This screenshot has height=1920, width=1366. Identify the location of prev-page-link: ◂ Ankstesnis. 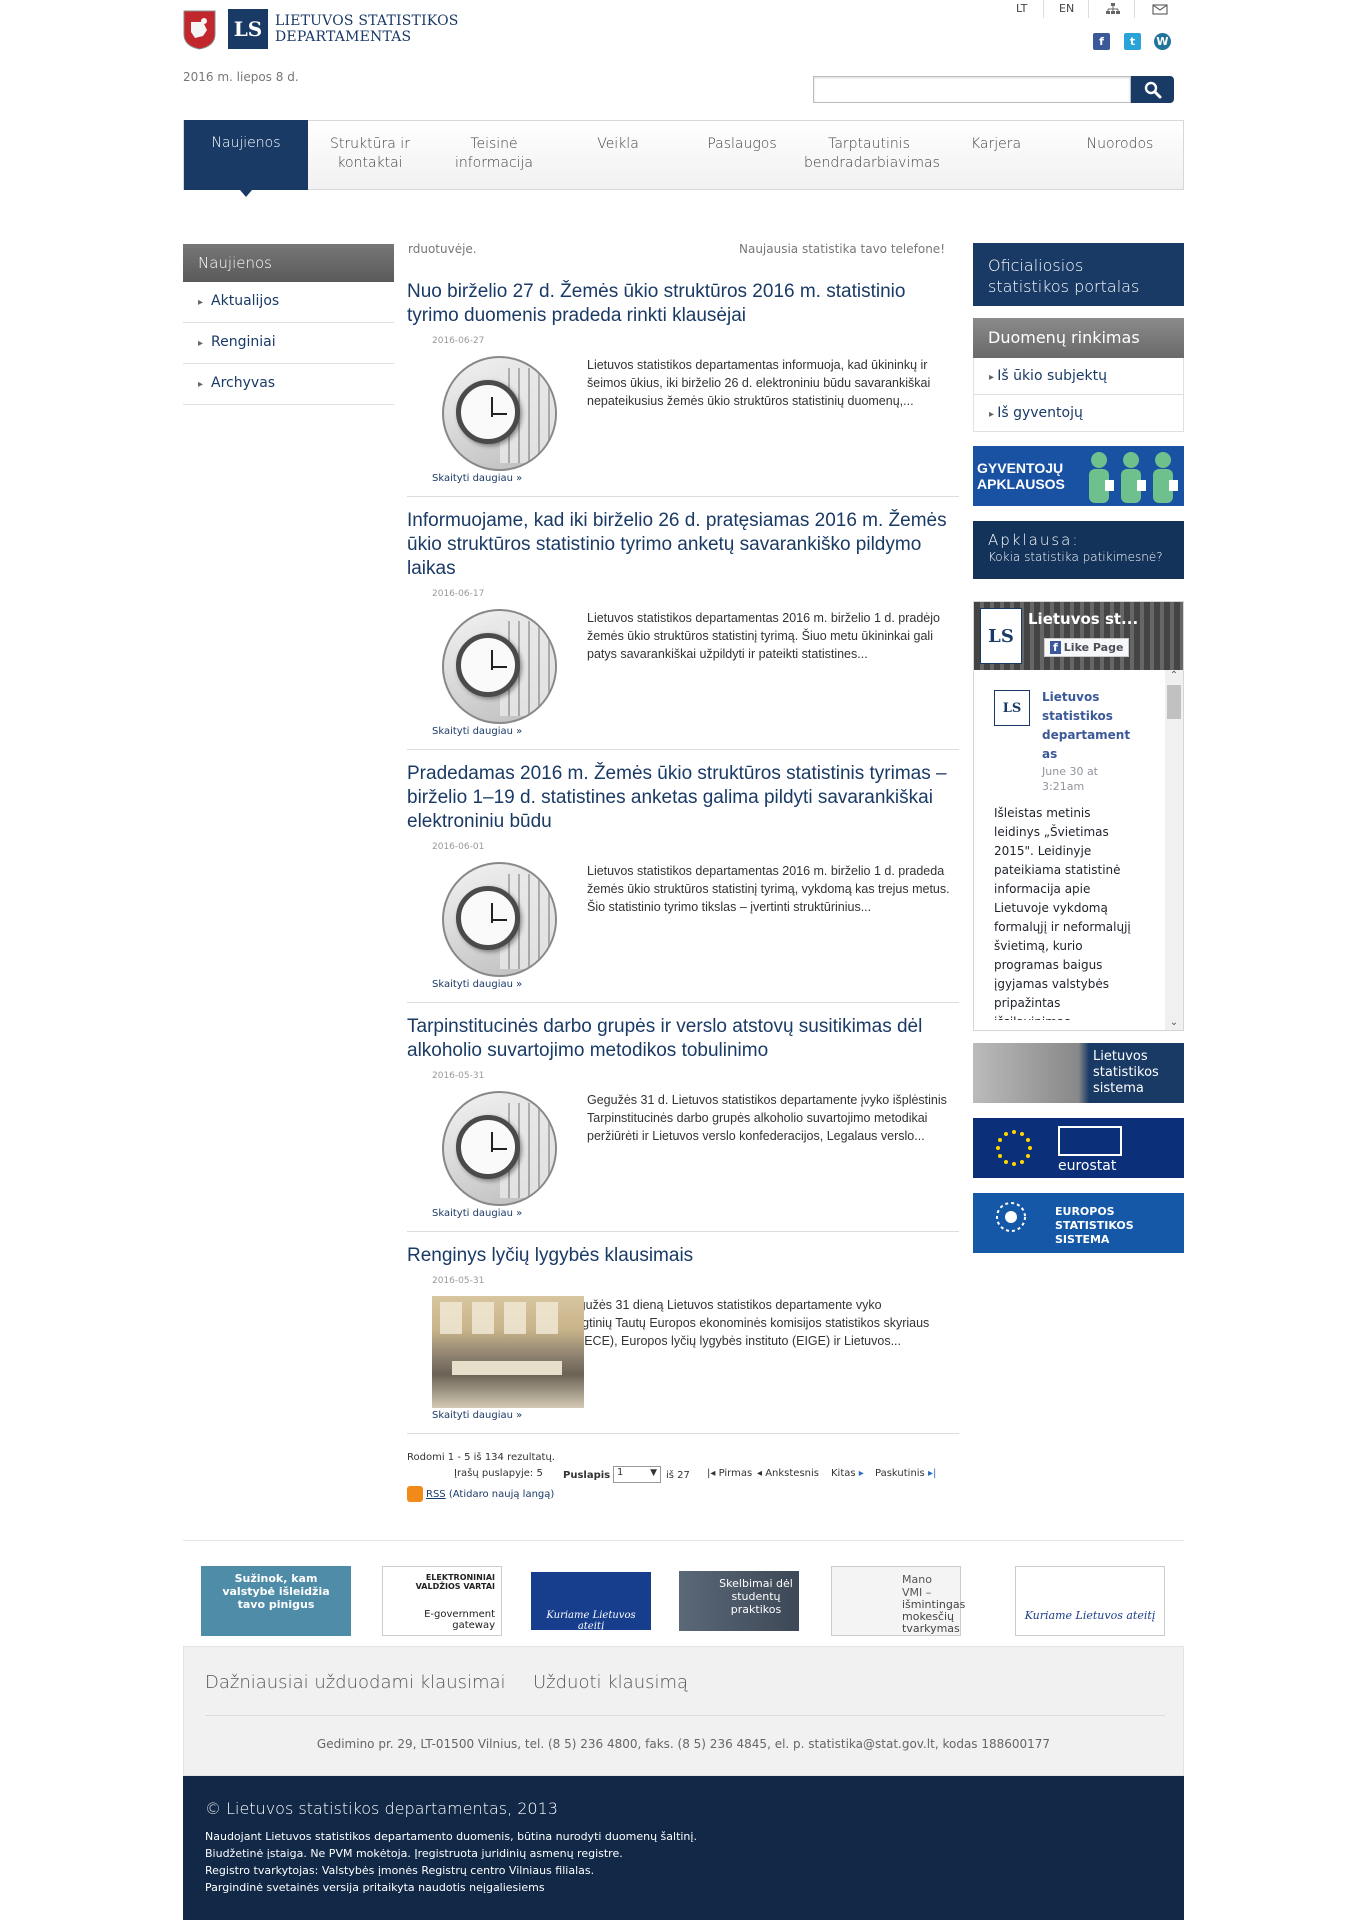
(788, 1473).